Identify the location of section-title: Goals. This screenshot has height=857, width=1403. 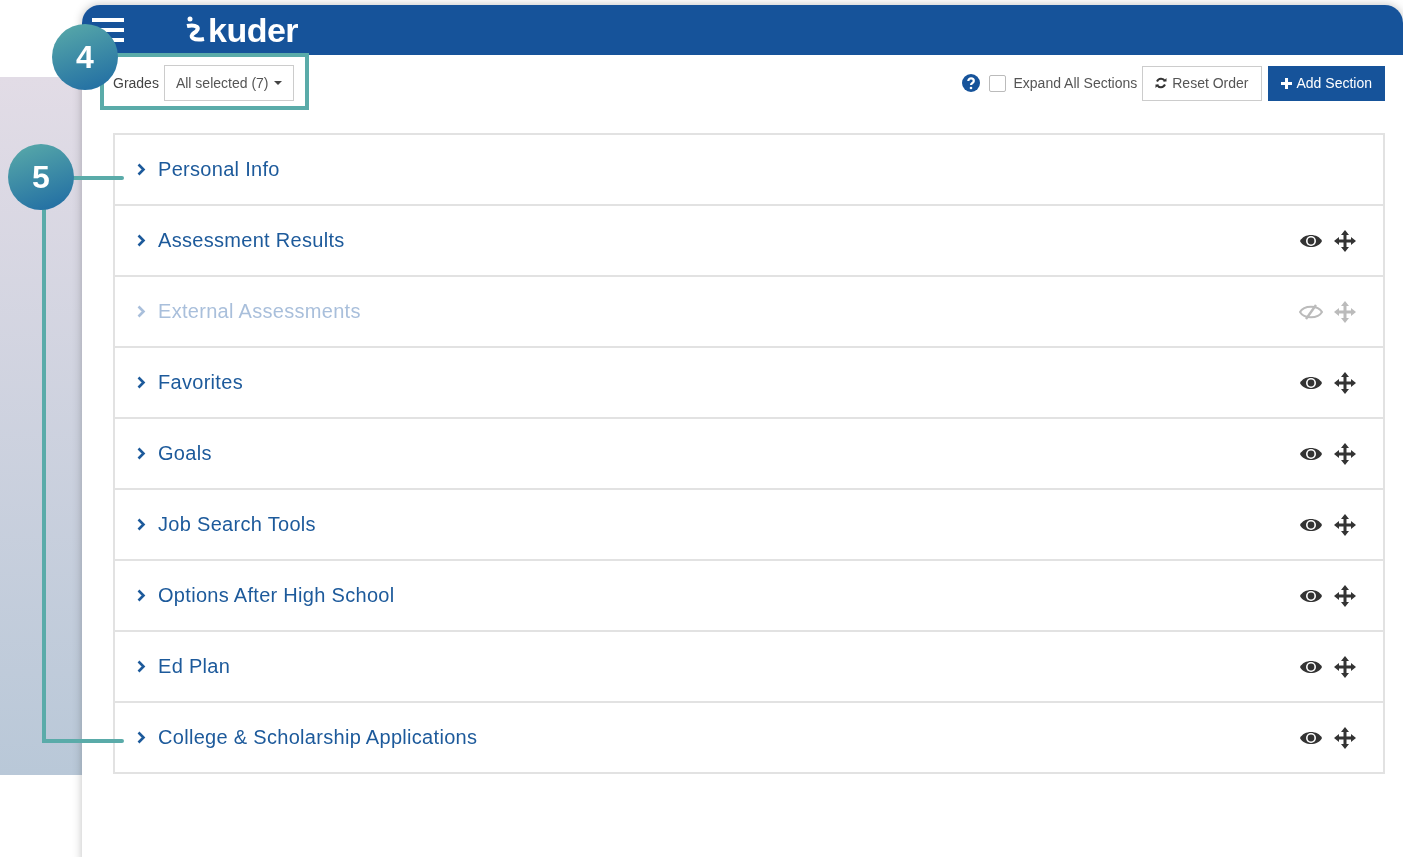
(185, 453).